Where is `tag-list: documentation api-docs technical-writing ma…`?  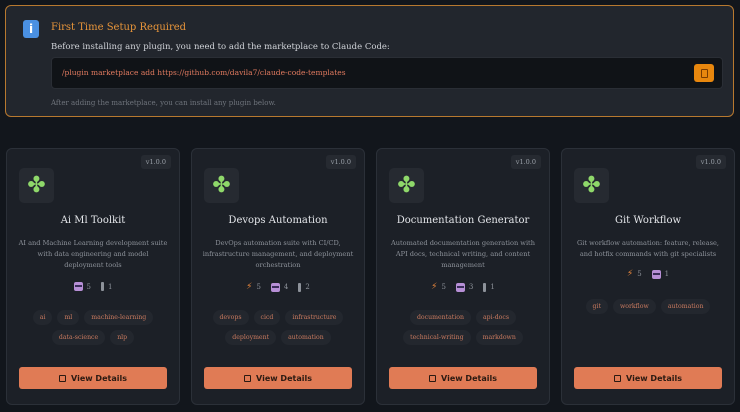
tag-list: documentation api-docs technical-writing ma… is located at coordinates (463, 327).